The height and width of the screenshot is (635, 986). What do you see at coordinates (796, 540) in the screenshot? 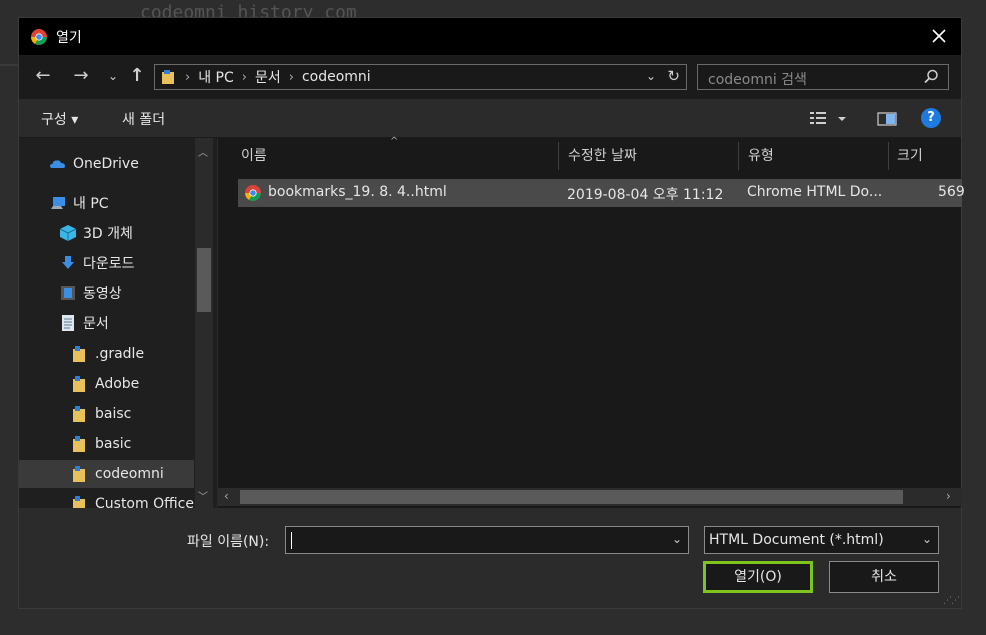
I see `filetype-value: HTML Document (*.html)` at bounding box center [796, 540].